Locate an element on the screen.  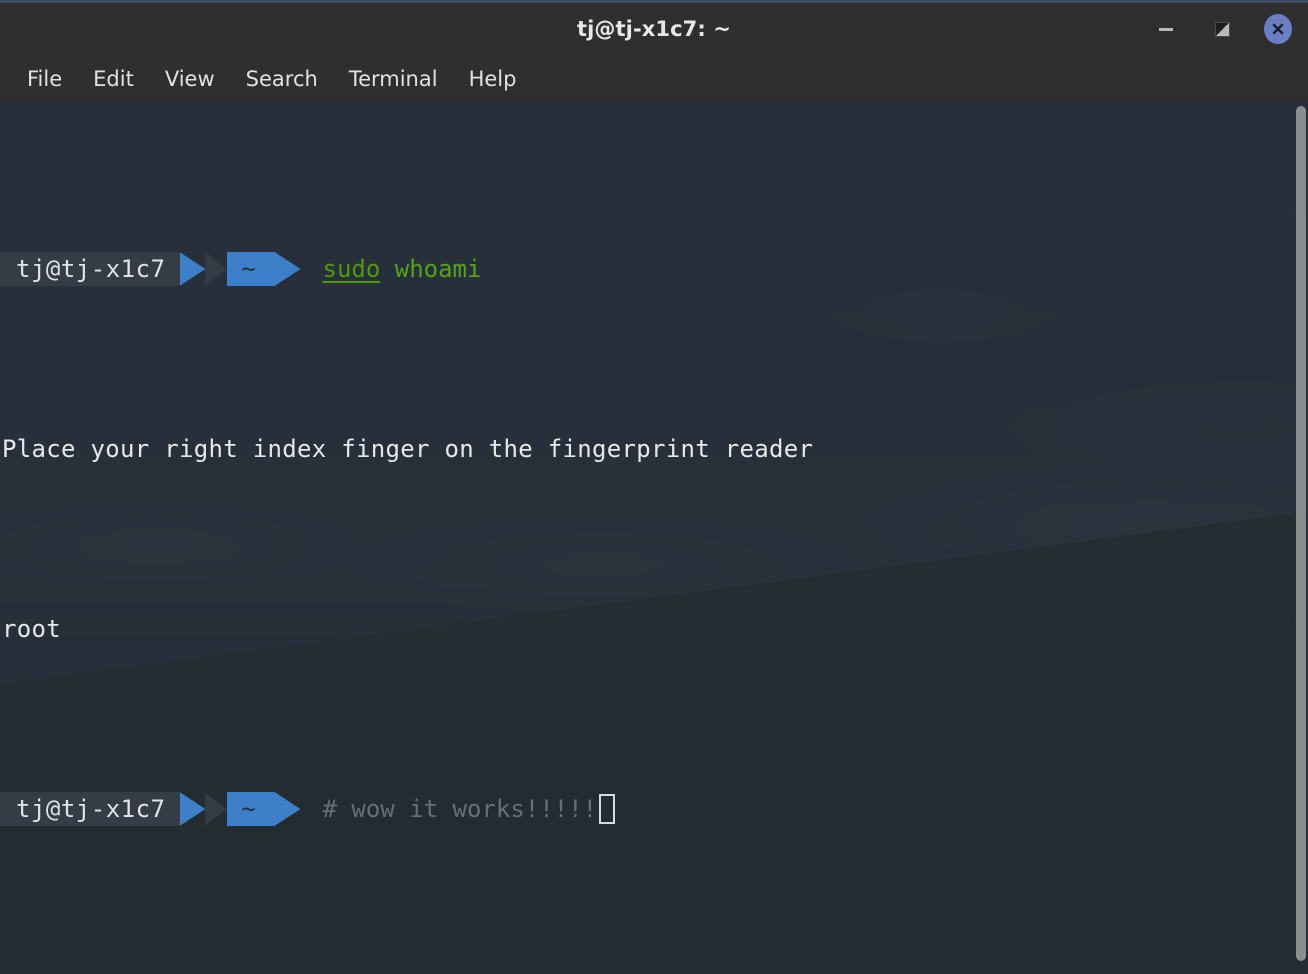
maximize-icon is located at coordinates (1222, 29).